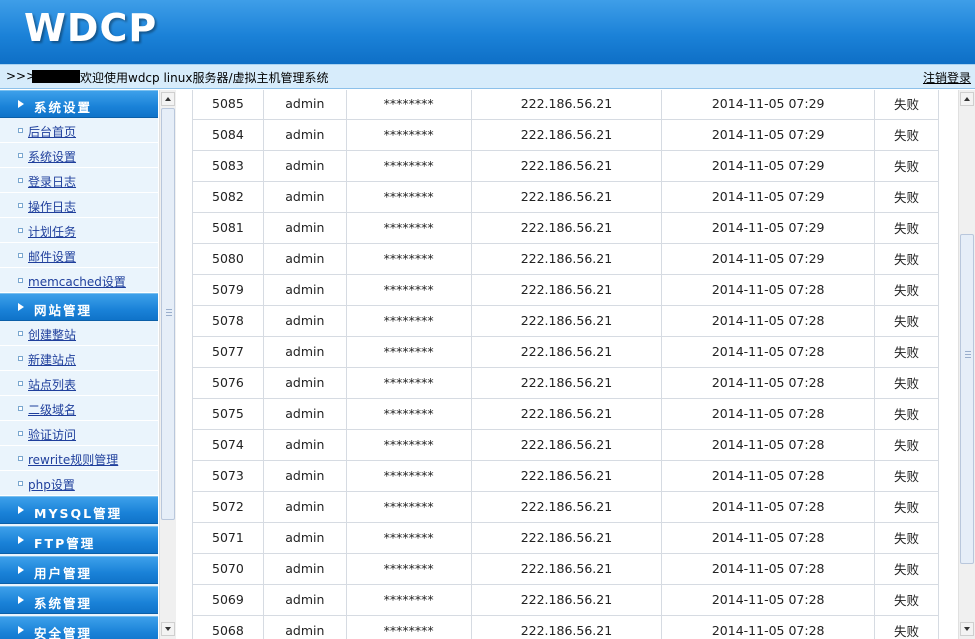 The width and height of the screenshot is (975, 639). What do you see at coordinates (79, 180) in the screenshot?
I see `sidebar-item-login-log: 登录日志` at bounding box center [79, 180].